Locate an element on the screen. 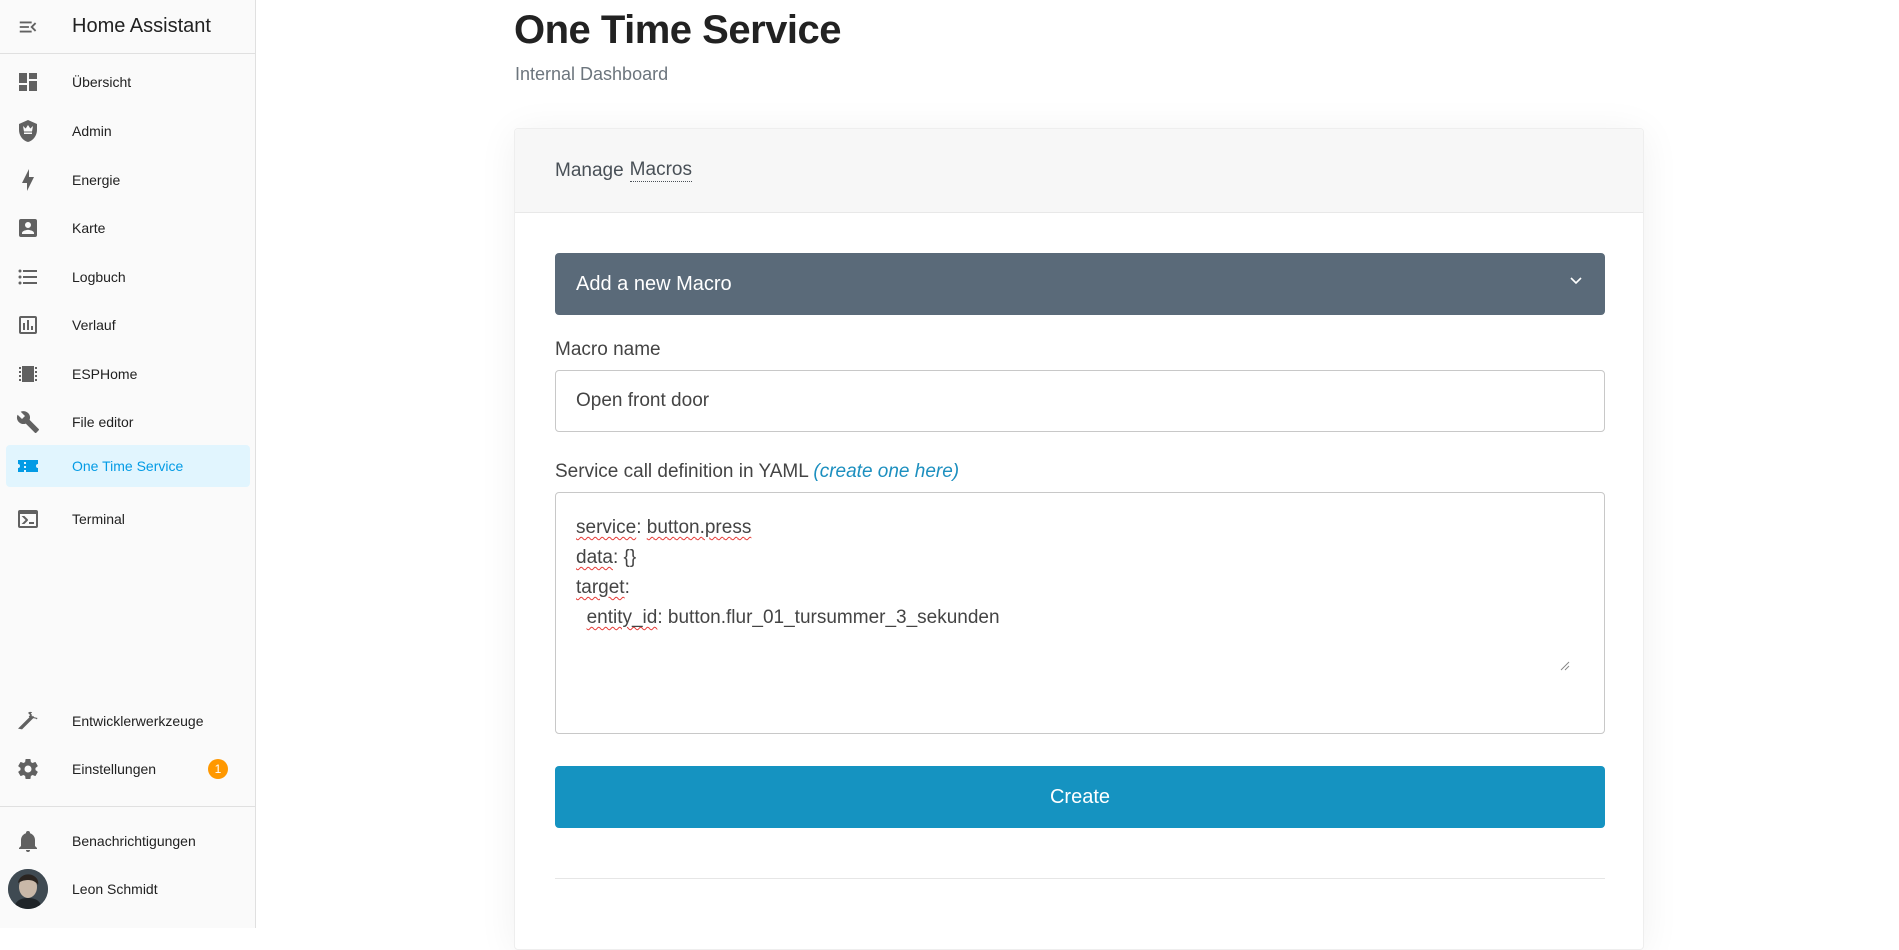 Image resolution: width=1899 pixels, height=950 pixels. format-list-icon is located at coordinates (28, 277).